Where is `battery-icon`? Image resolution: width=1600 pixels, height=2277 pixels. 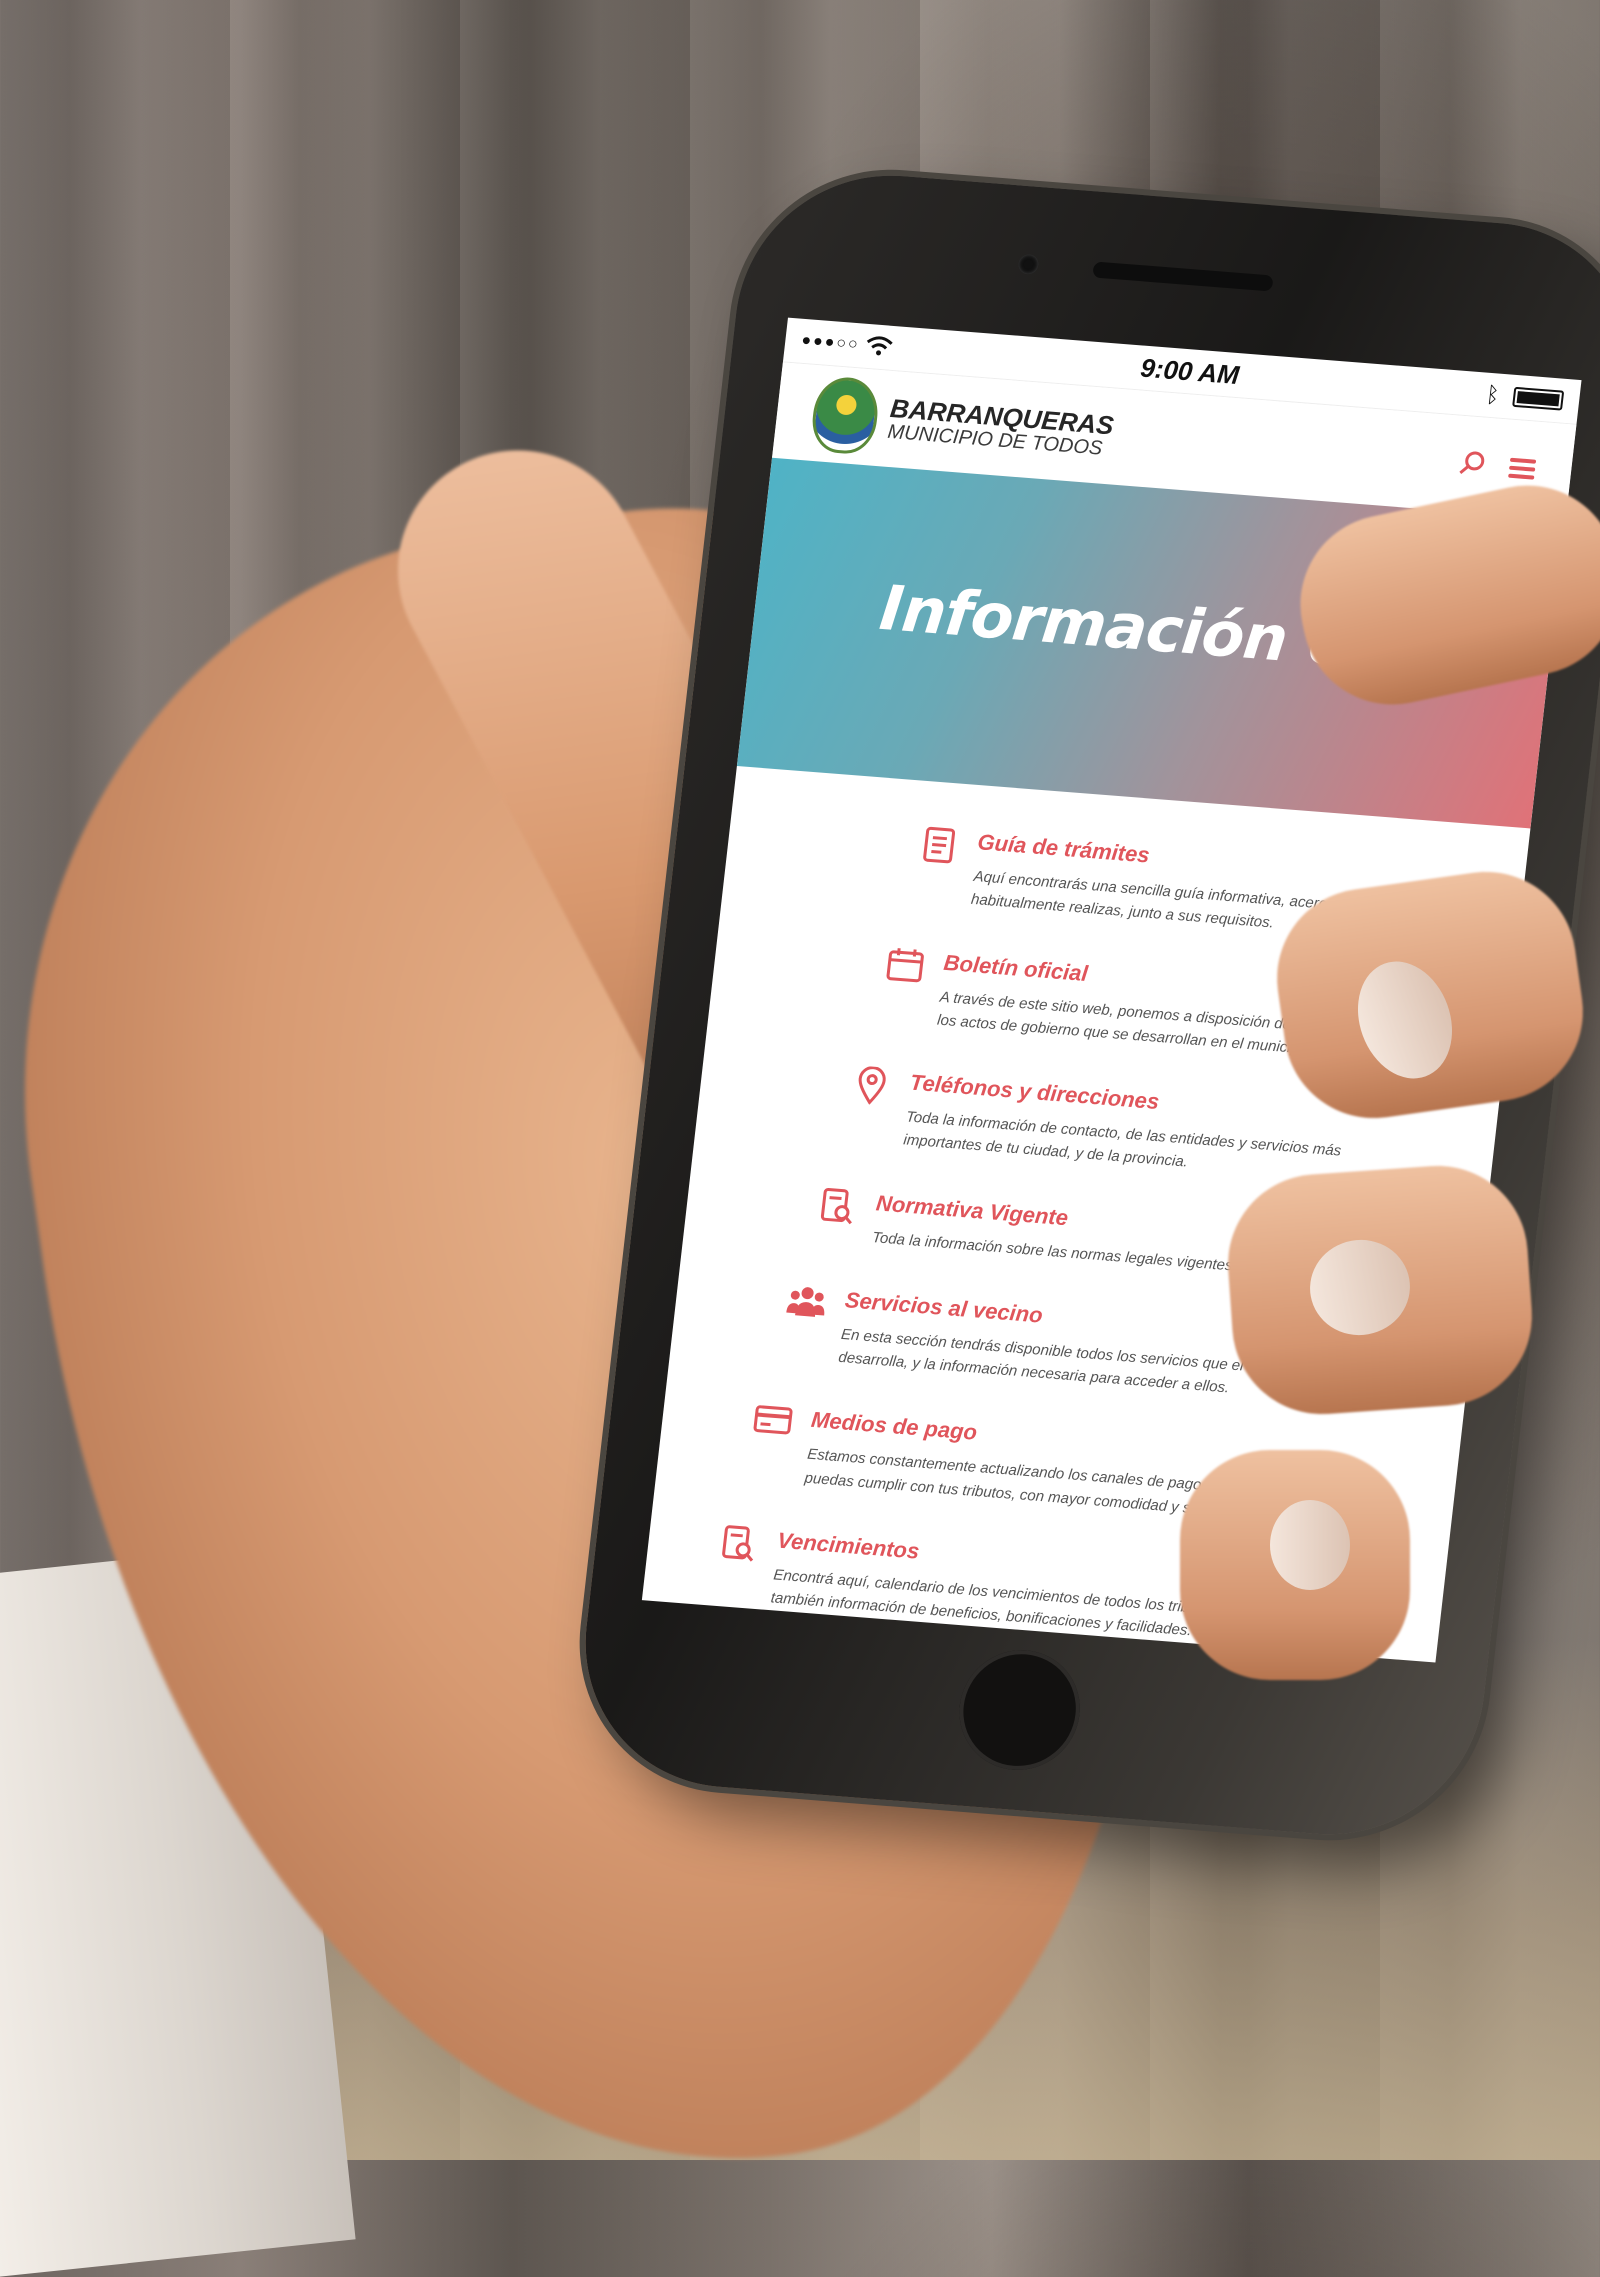 battery-icon is located at coordinates (1538, 398).